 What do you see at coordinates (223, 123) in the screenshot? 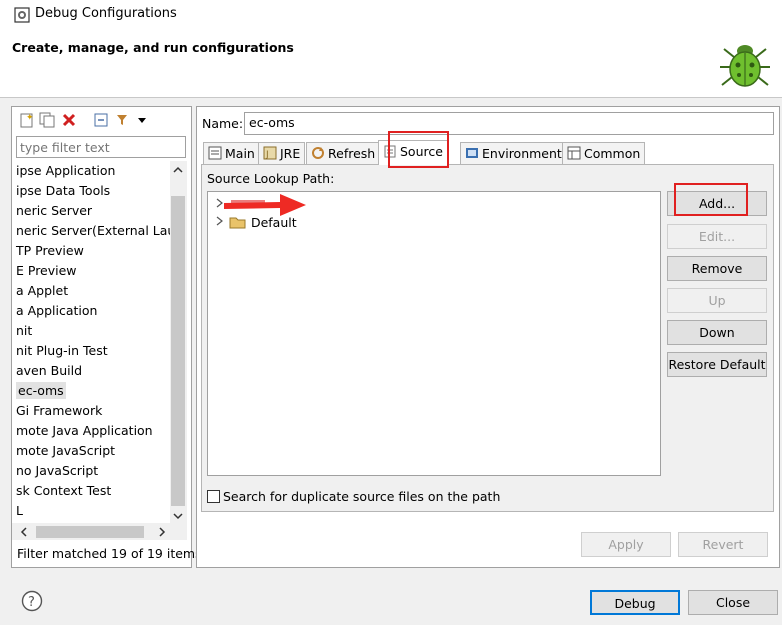
I see `name-label: Name:` at bounding box center [223, 123].